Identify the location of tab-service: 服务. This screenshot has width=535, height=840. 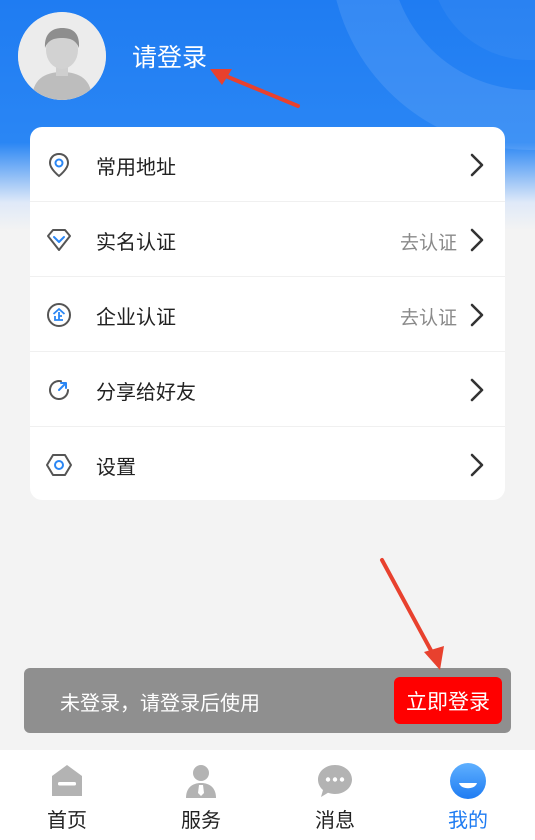
(201, 795).